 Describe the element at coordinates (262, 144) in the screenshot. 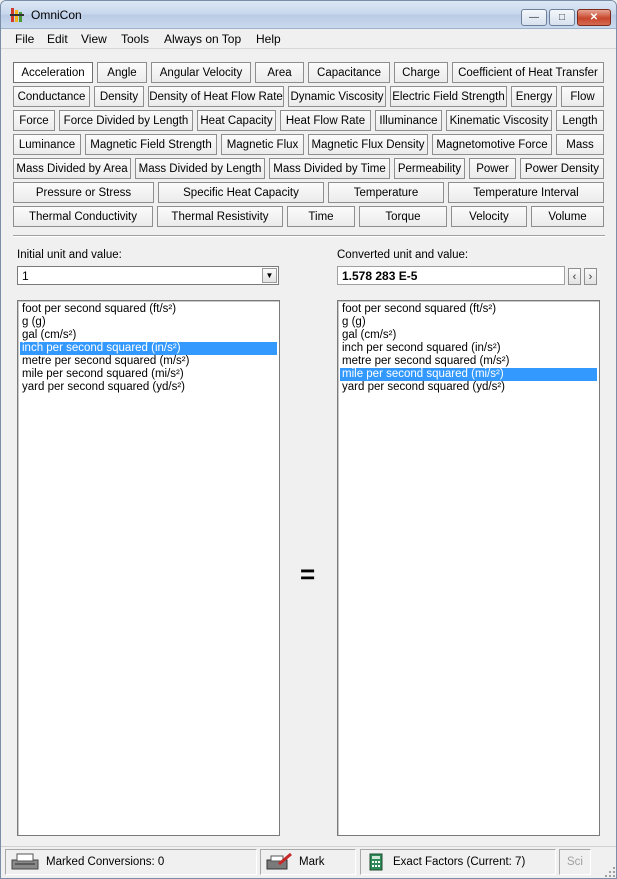

I see `tab-magnetic-flux: Magnetic Flux` at that location.